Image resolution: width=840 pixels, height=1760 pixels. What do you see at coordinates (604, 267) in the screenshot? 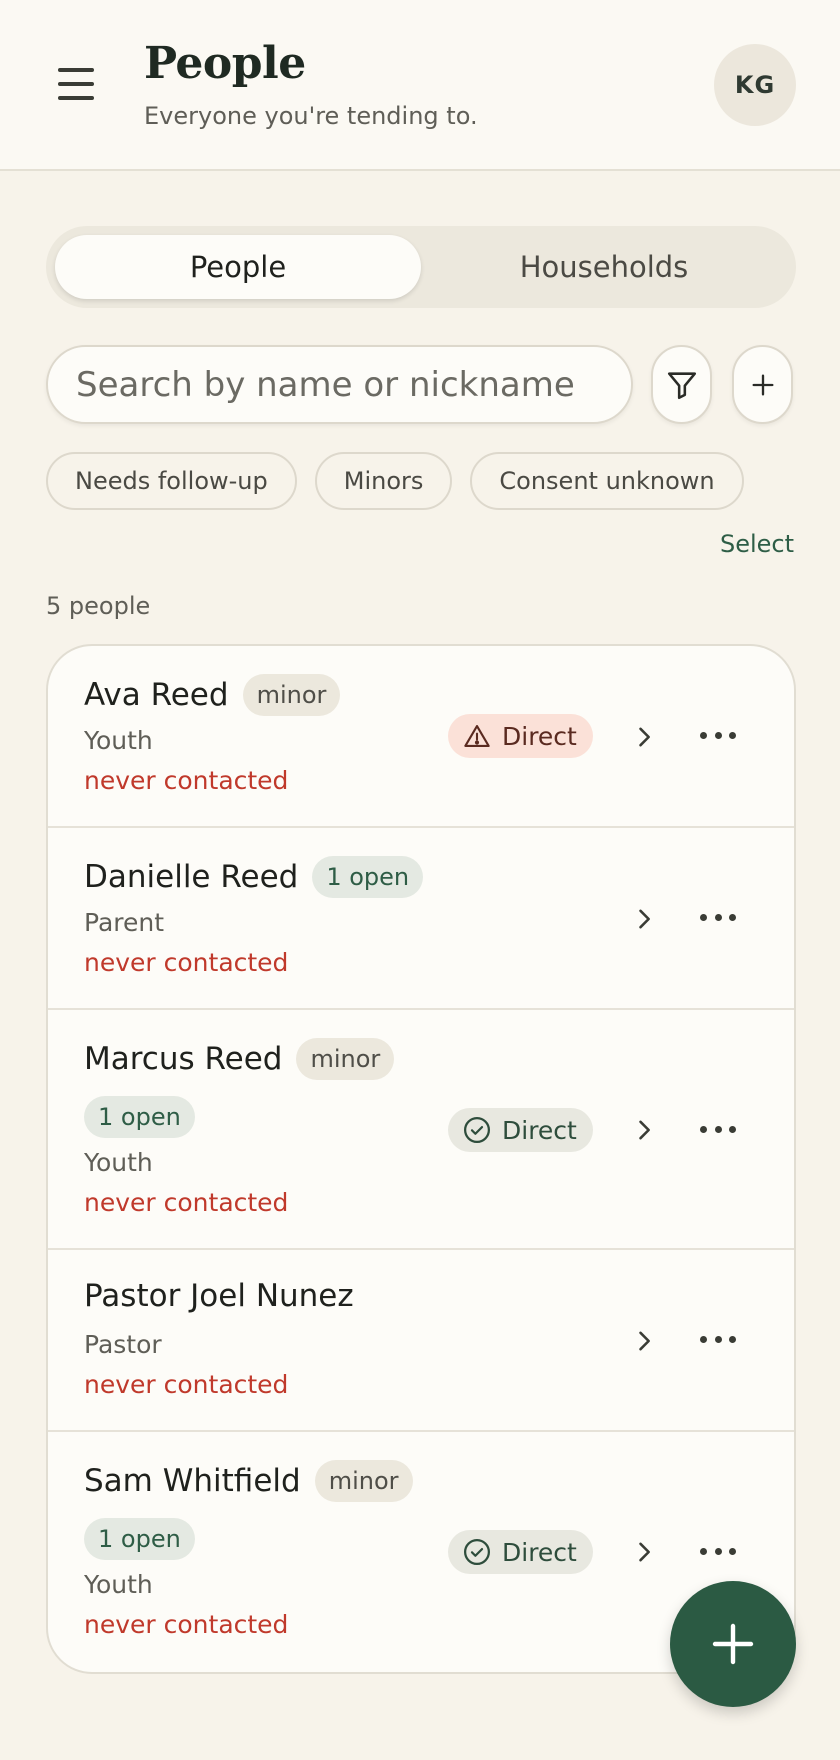
I see `tab-households: Households` at bounding box center [604, 267].